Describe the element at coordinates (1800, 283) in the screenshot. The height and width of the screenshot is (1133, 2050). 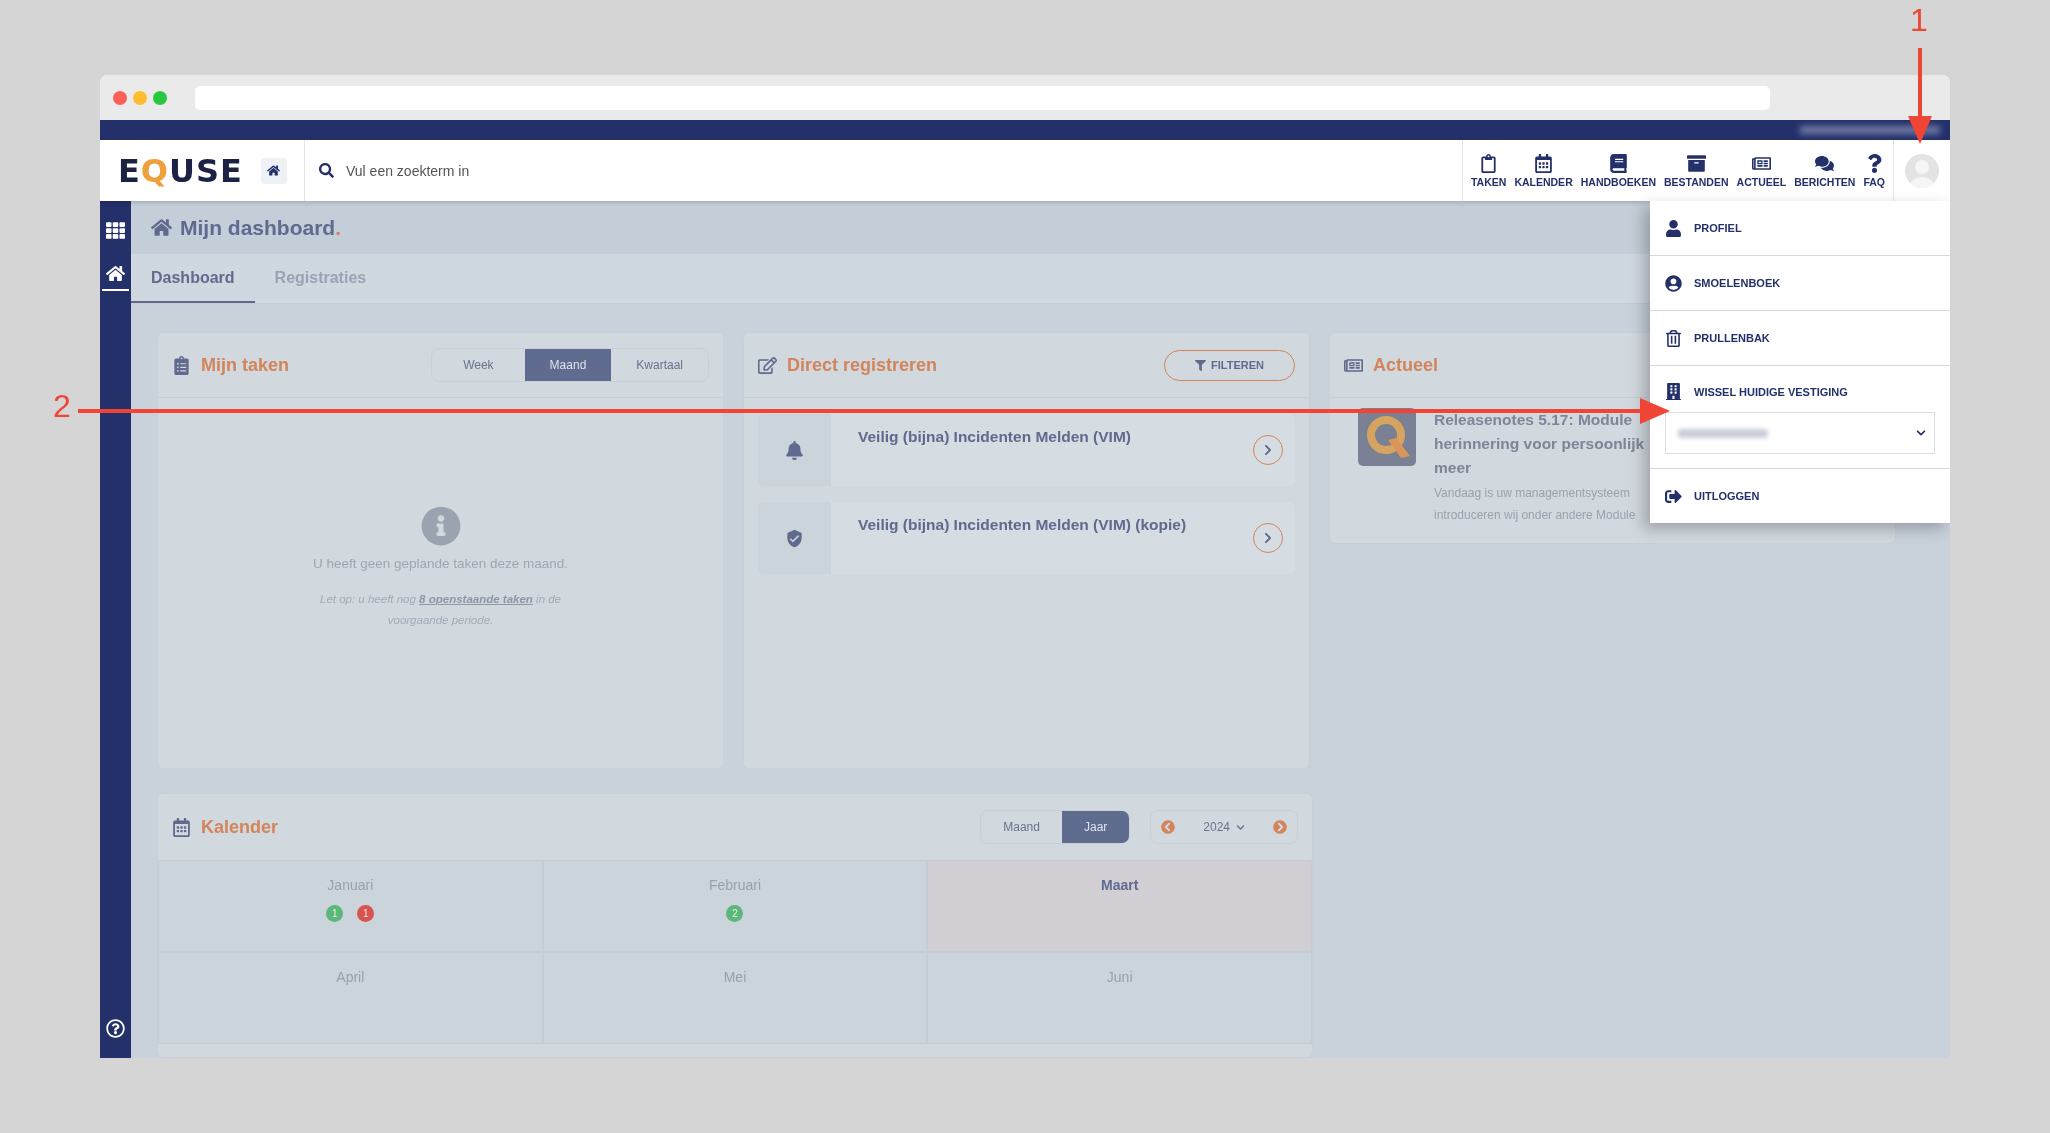
I see `menu-item: SMOELENBOEK` at that location.